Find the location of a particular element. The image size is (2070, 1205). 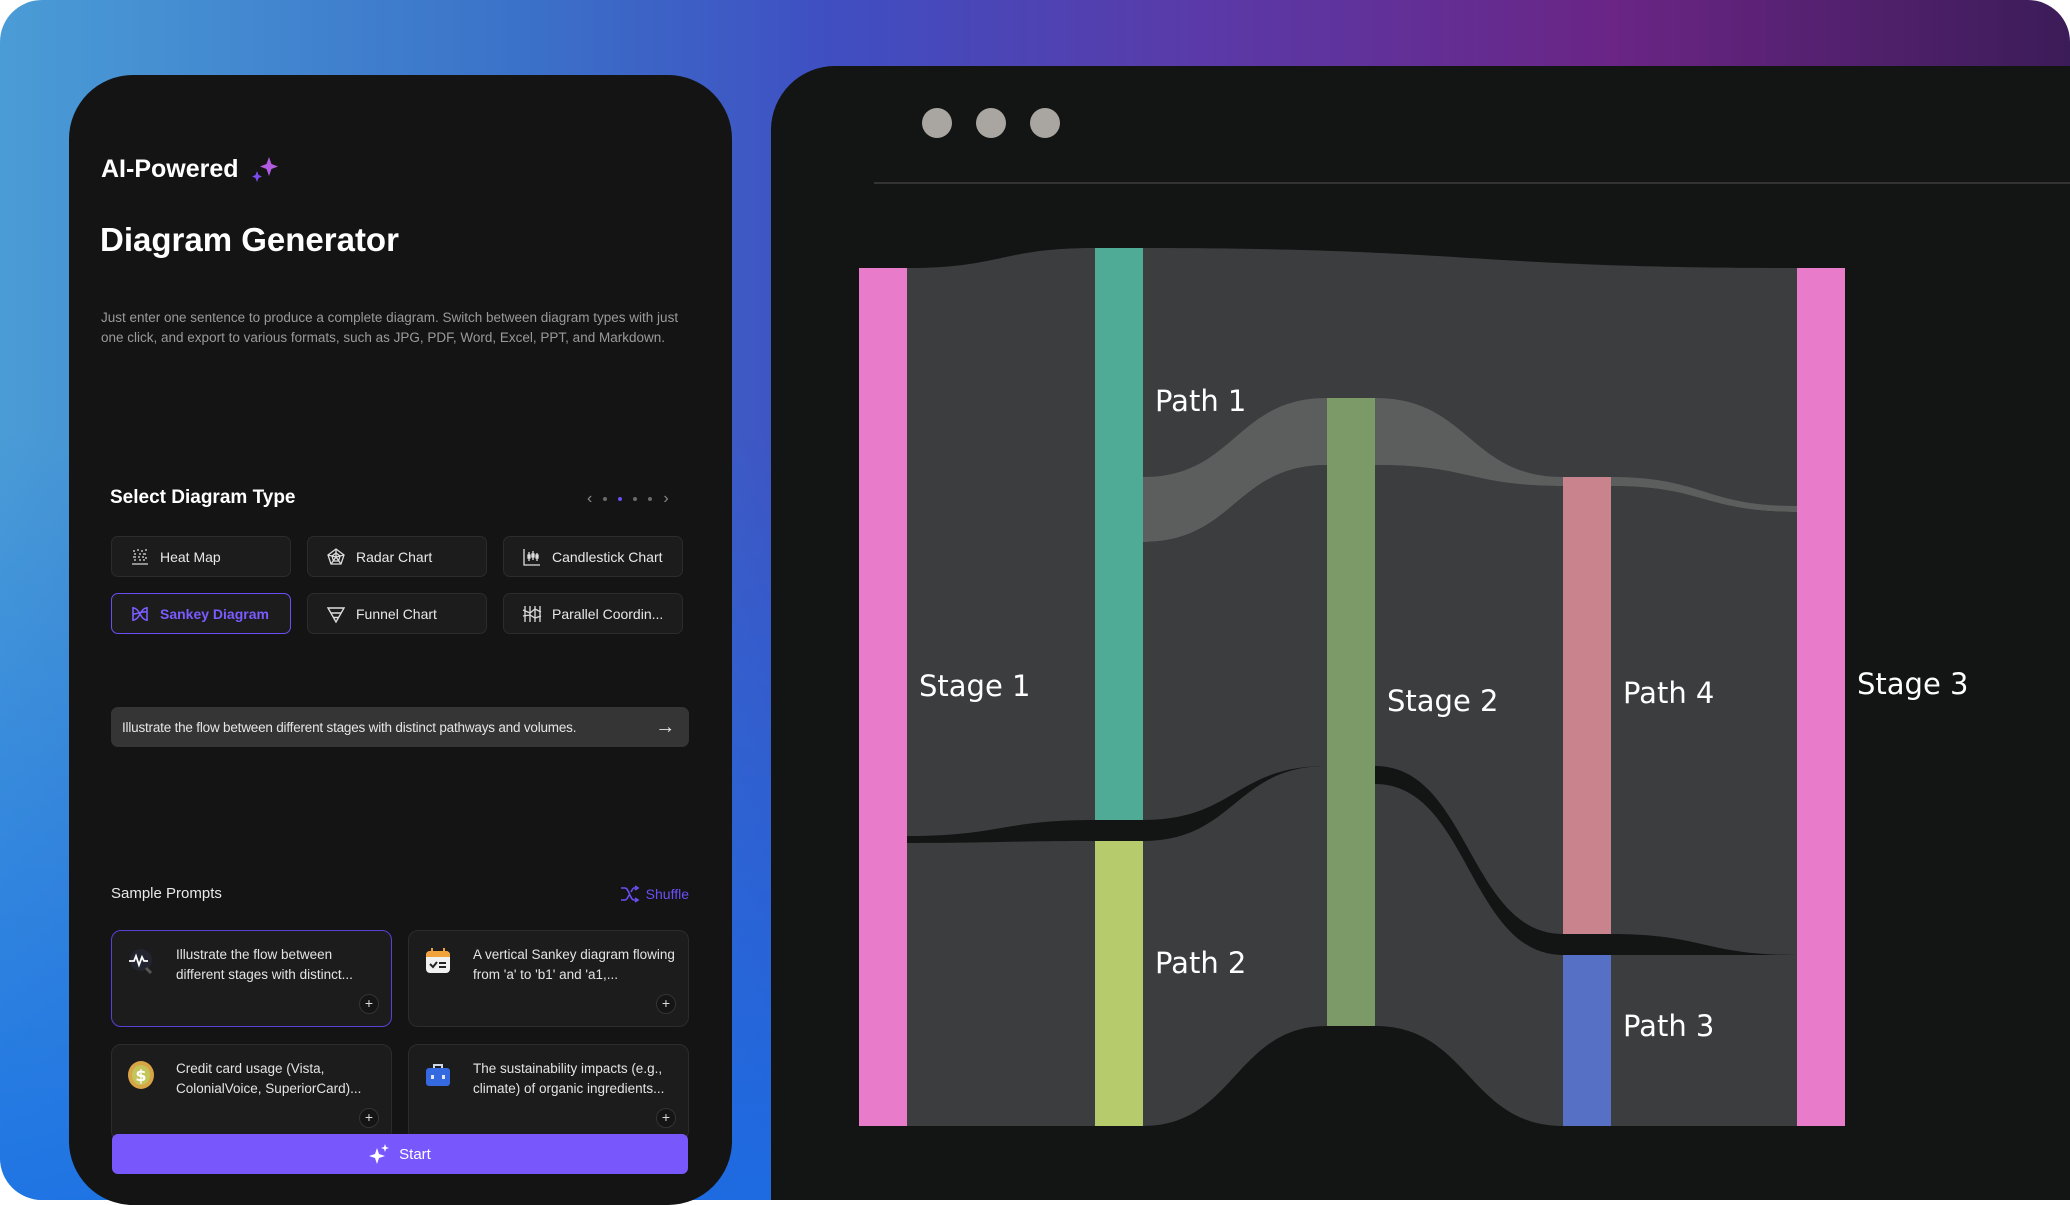

diagram-type-funnel-chart: Funnel Chart is located at coordinates (397, 613).